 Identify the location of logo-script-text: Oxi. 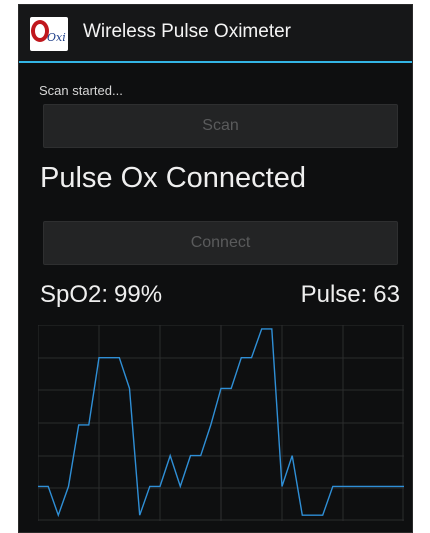
(56, 37).